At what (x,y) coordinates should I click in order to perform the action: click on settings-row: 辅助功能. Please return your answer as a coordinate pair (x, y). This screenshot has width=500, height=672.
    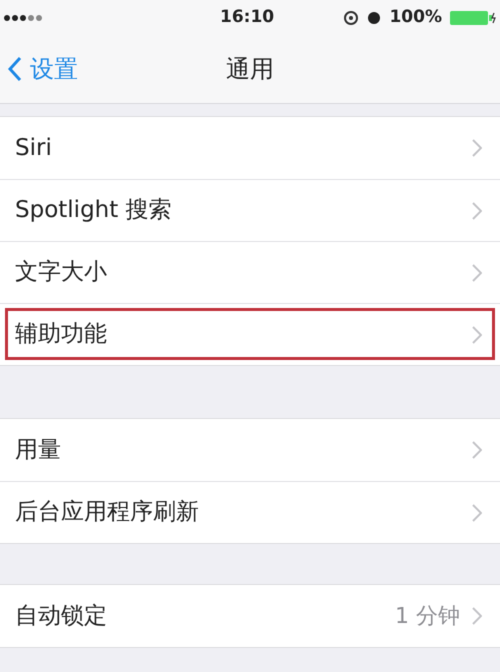
    Looking at the image, I should click on (250, 334).